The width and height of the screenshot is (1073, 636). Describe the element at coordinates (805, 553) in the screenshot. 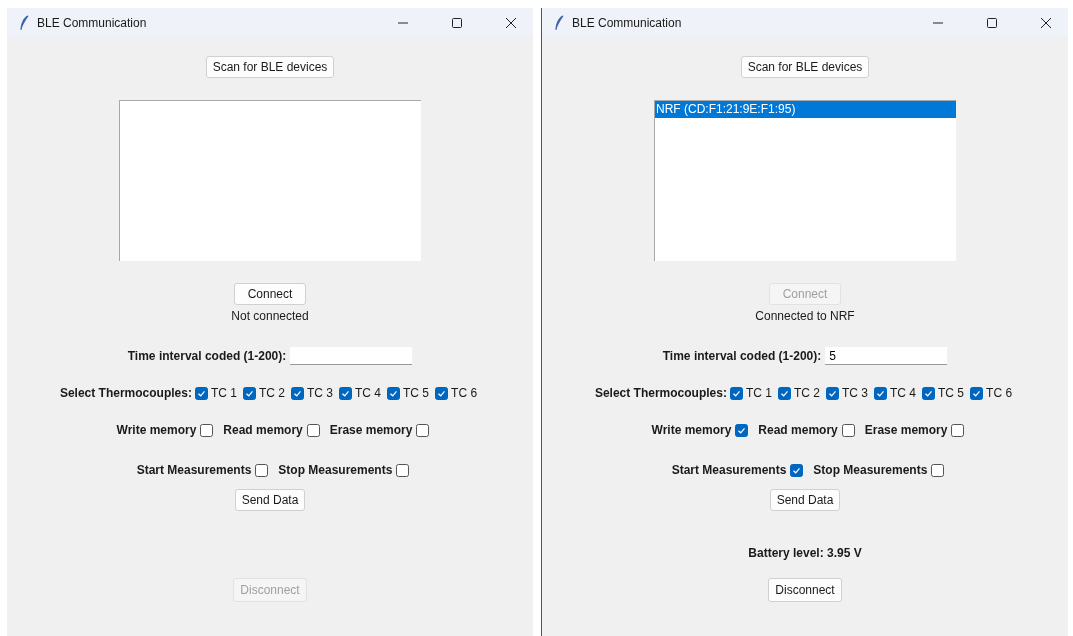

I see `battery-level: Battery level: 3.95 V` at that location.